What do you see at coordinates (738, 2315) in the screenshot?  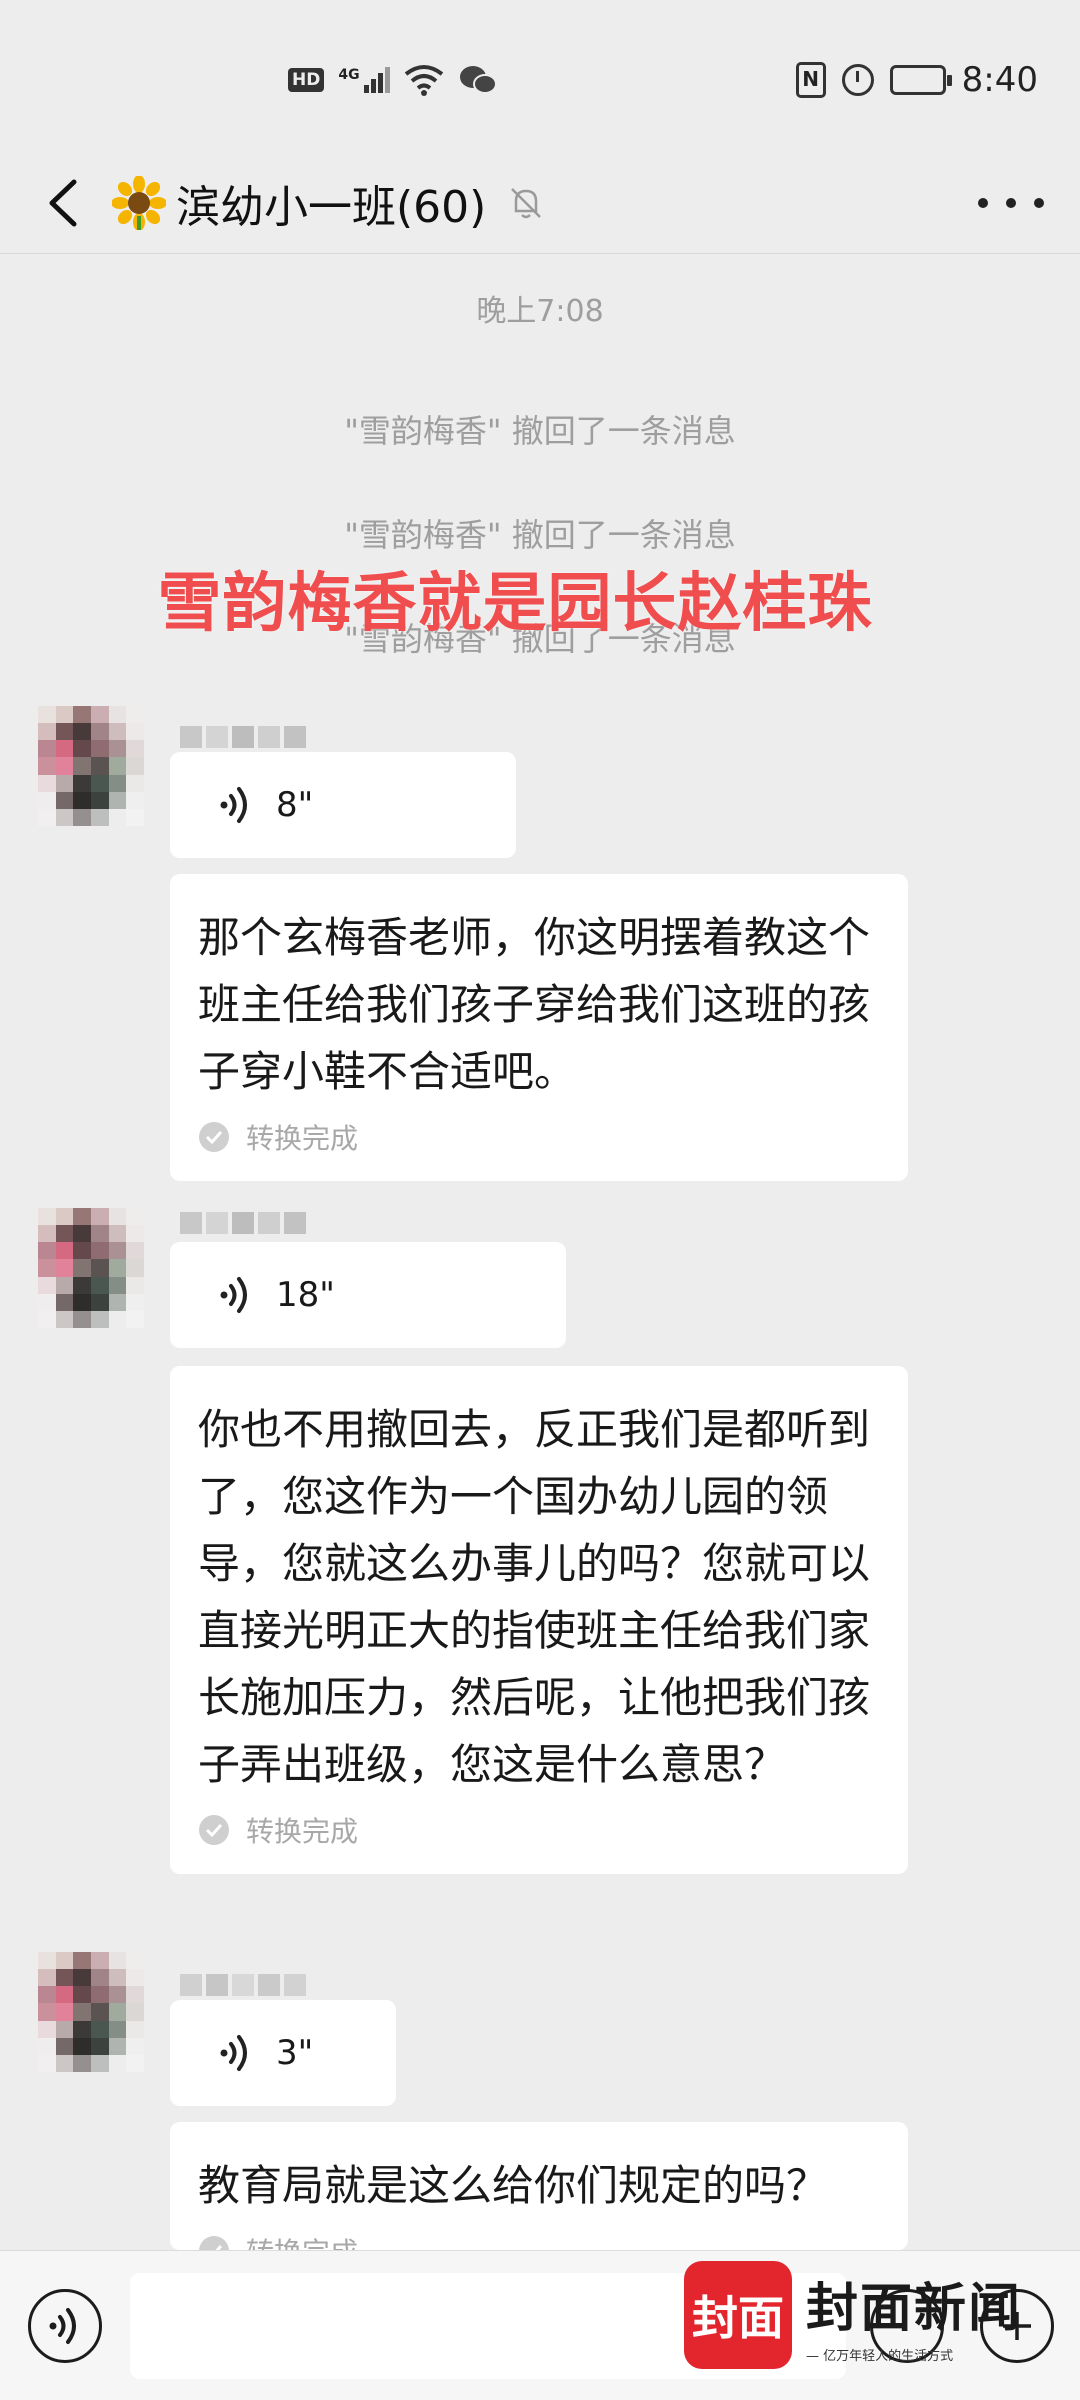 I see `cover-news-logo: 封面` at bounding box center [738, 2315].